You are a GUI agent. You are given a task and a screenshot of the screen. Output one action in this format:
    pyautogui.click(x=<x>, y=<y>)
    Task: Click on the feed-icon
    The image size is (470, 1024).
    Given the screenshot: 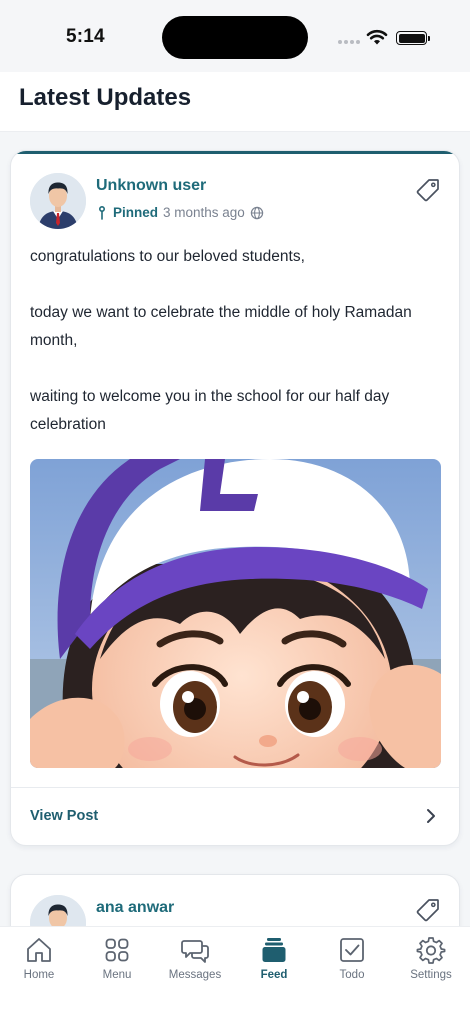 What is the action you would take?
    pyautogui.click(x=274, y=950)
    